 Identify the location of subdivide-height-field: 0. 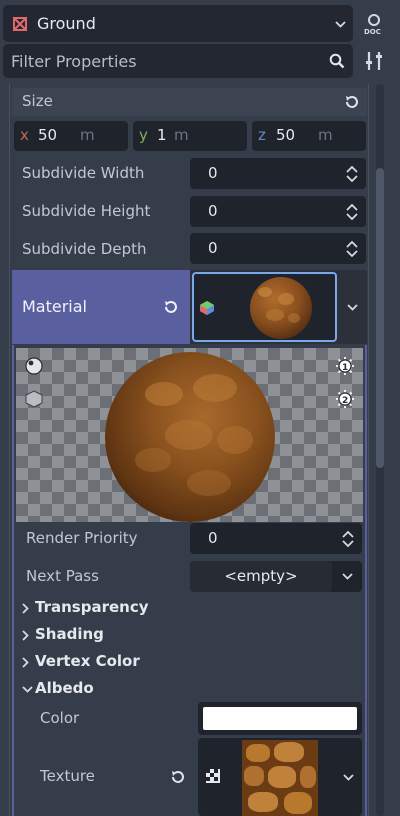
(278, 211).